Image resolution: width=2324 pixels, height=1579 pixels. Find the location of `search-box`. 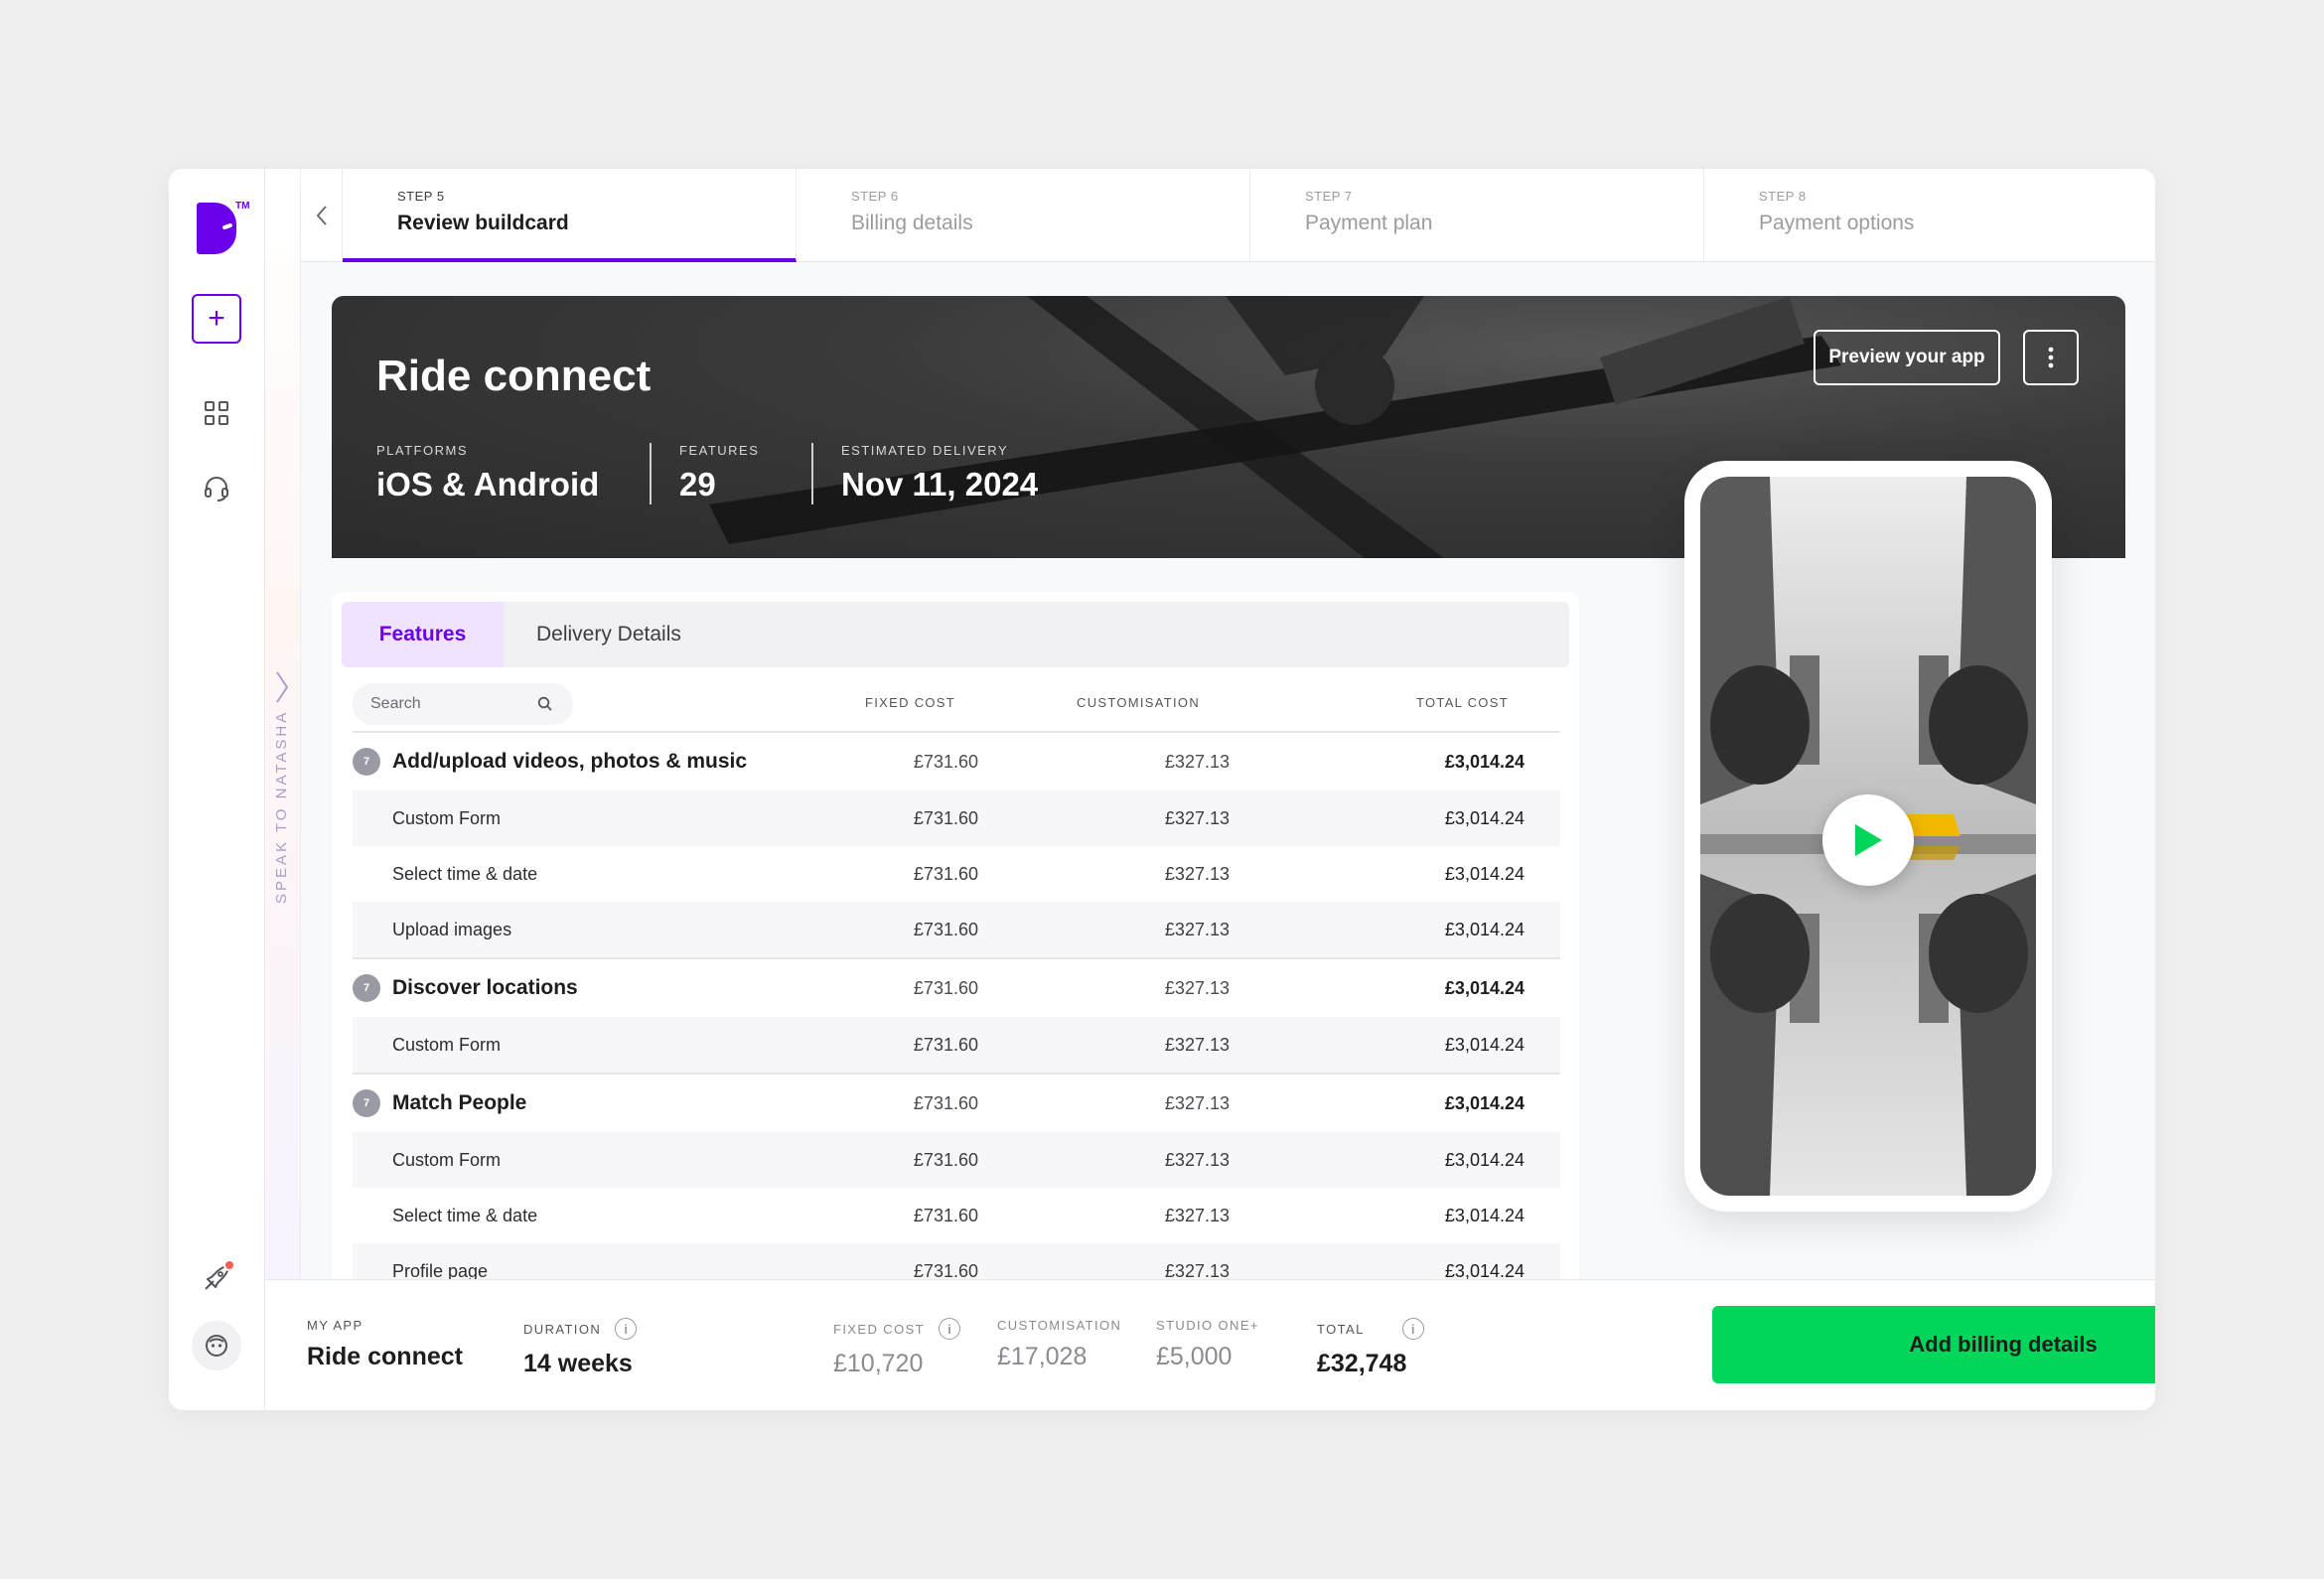

search-box is located at coordinates (463, 704).